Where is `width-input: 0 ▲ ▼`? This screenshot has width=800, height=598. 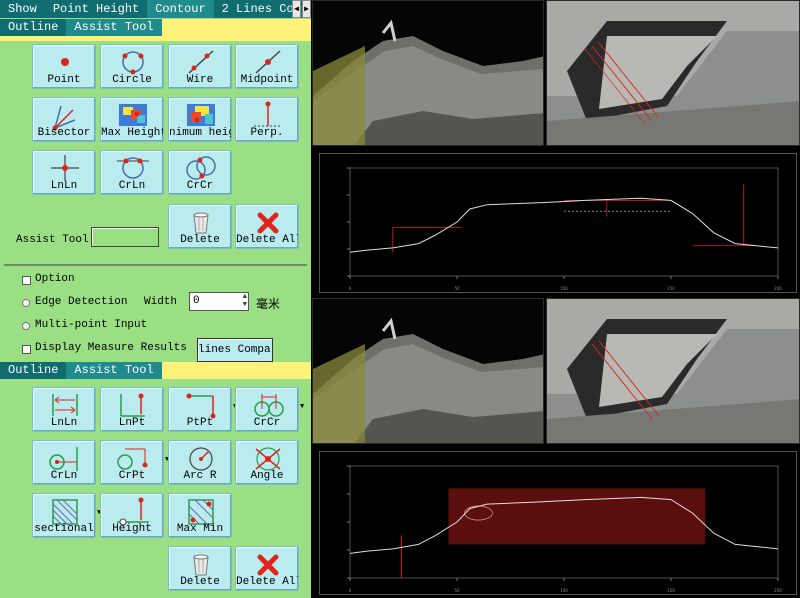 width-input: 0 ▲ ▼ is located at coordinates (219, 301).